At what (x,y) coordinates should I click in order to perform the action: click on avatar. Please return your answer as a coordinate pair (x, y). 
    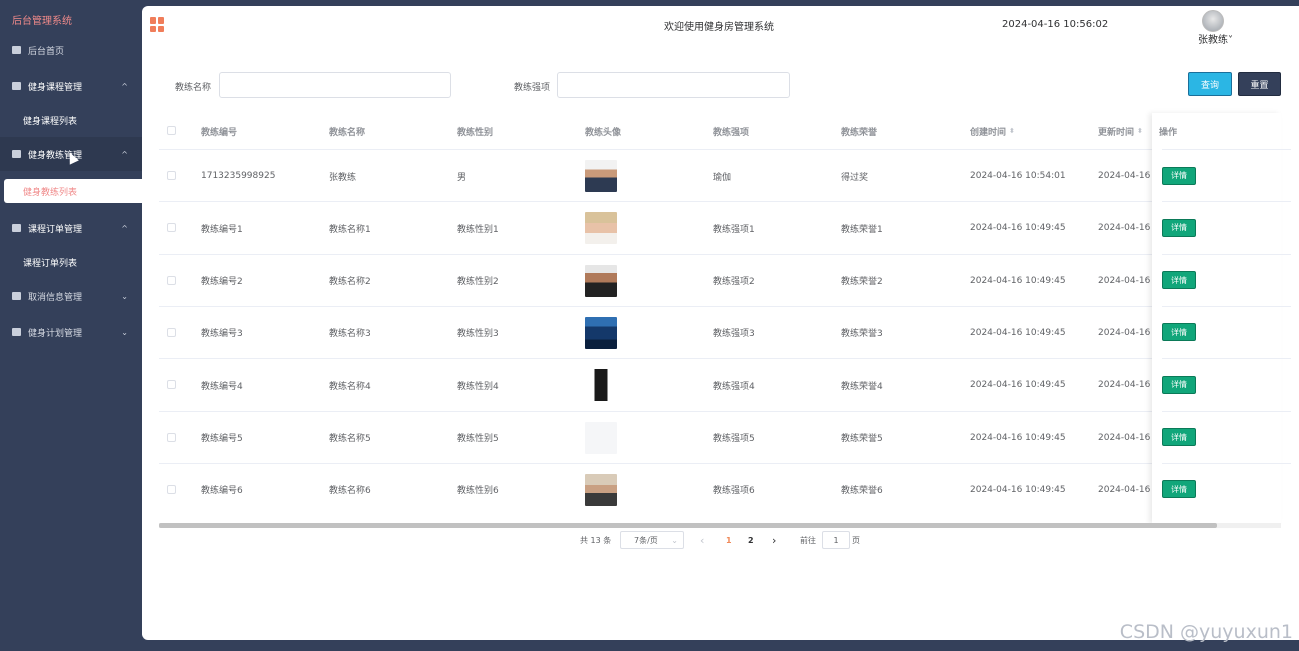
    Looking at the image, I should click on (1213, 21).